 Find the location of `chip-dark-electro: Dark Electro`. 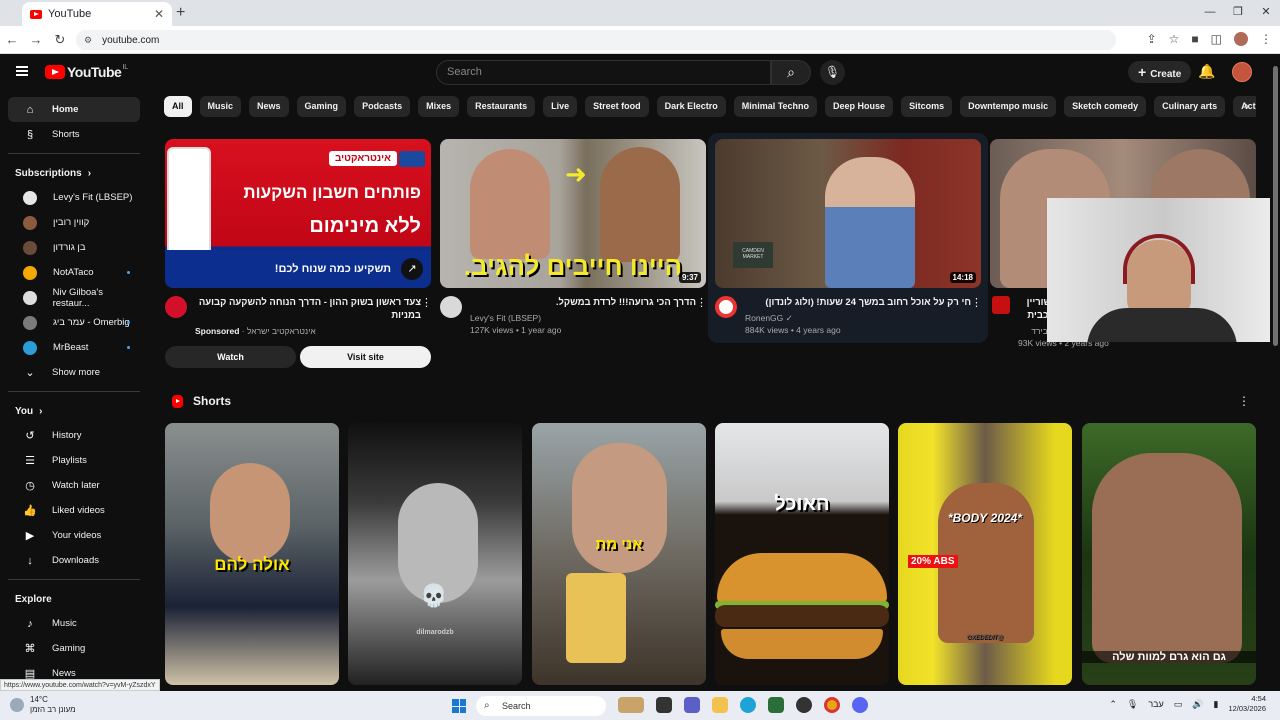

chip-dark-electro: Dark Electro is located at coordinates (691, 106).